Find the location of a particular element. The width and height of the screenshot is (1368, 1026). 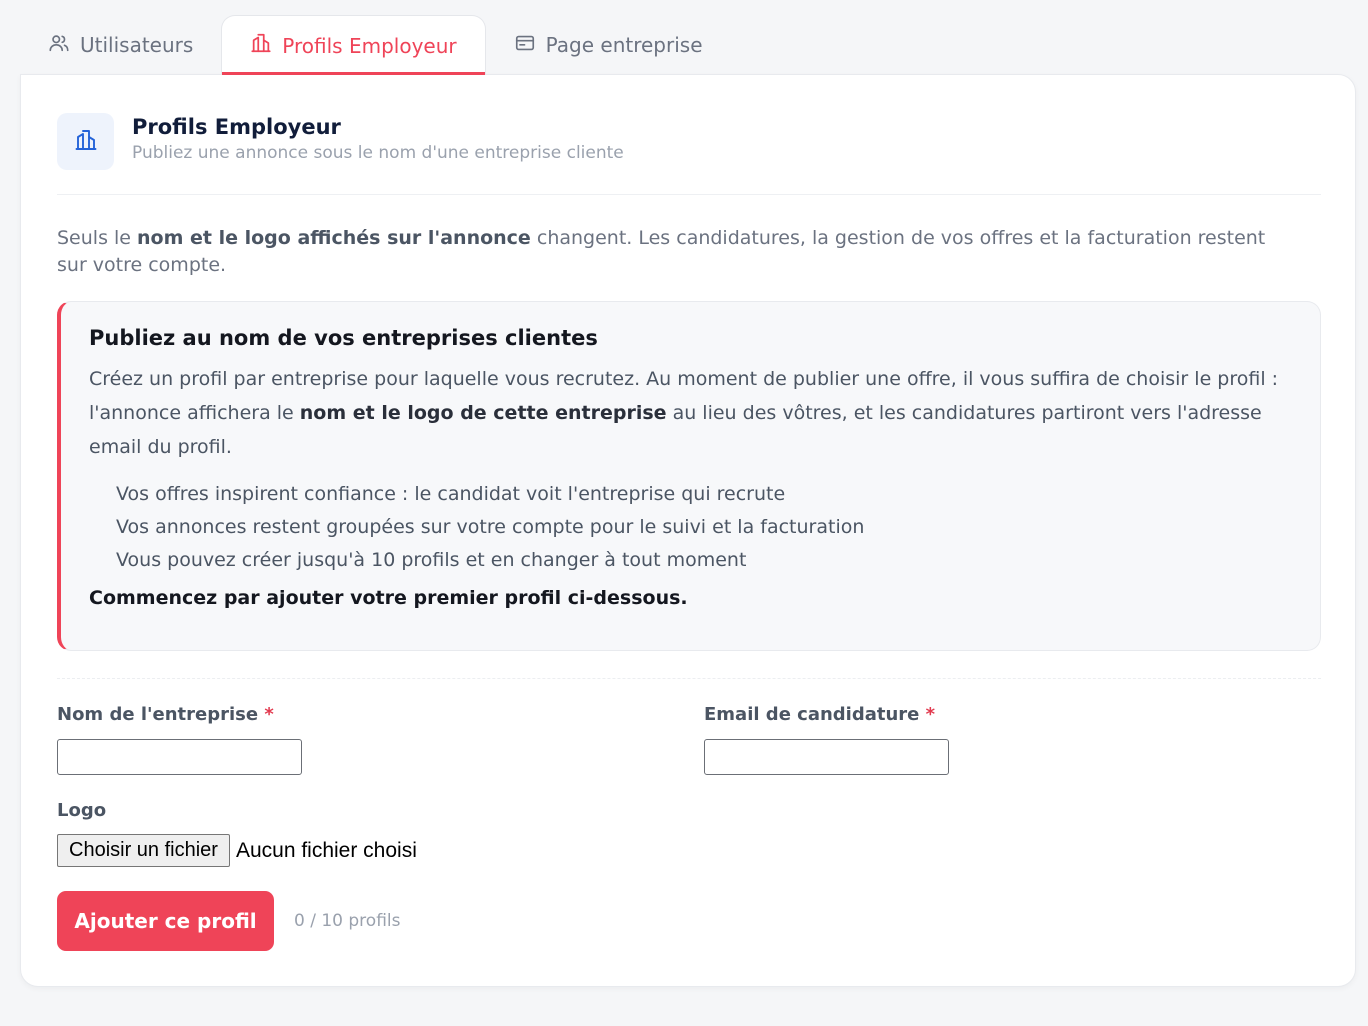

tab-label: Page entreprise is located at coordinates (624, 45).